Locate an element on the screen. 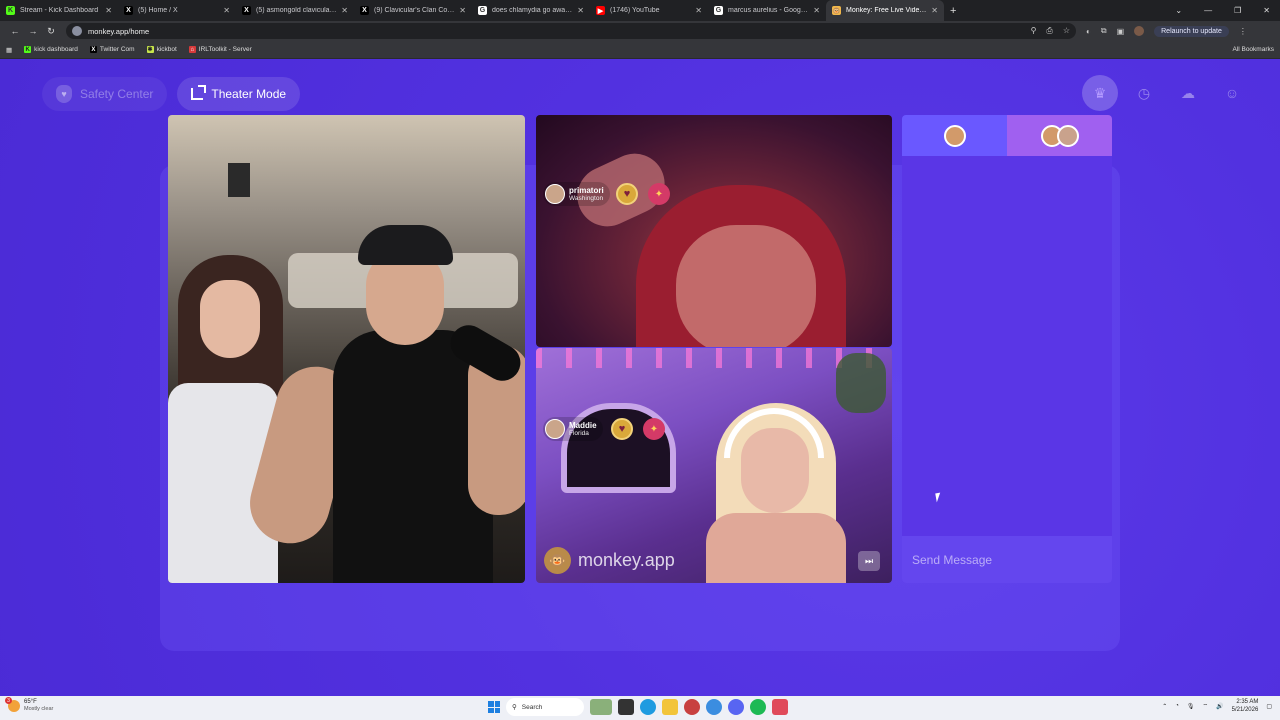 The image size is (1280, 720). bookmark-item: ⌂ IRLToolkit - Server is located at coordinates (220, 49).